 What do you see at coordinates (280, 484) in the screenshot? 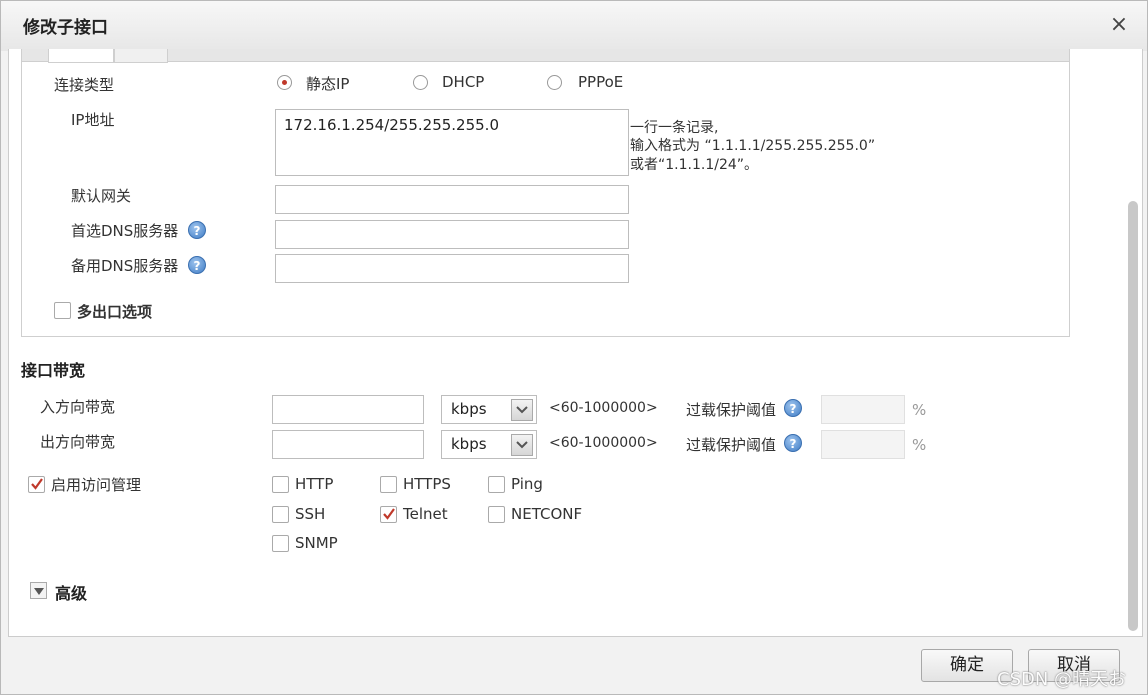
I see `http-checkbox` at bounding box center [280, 484].